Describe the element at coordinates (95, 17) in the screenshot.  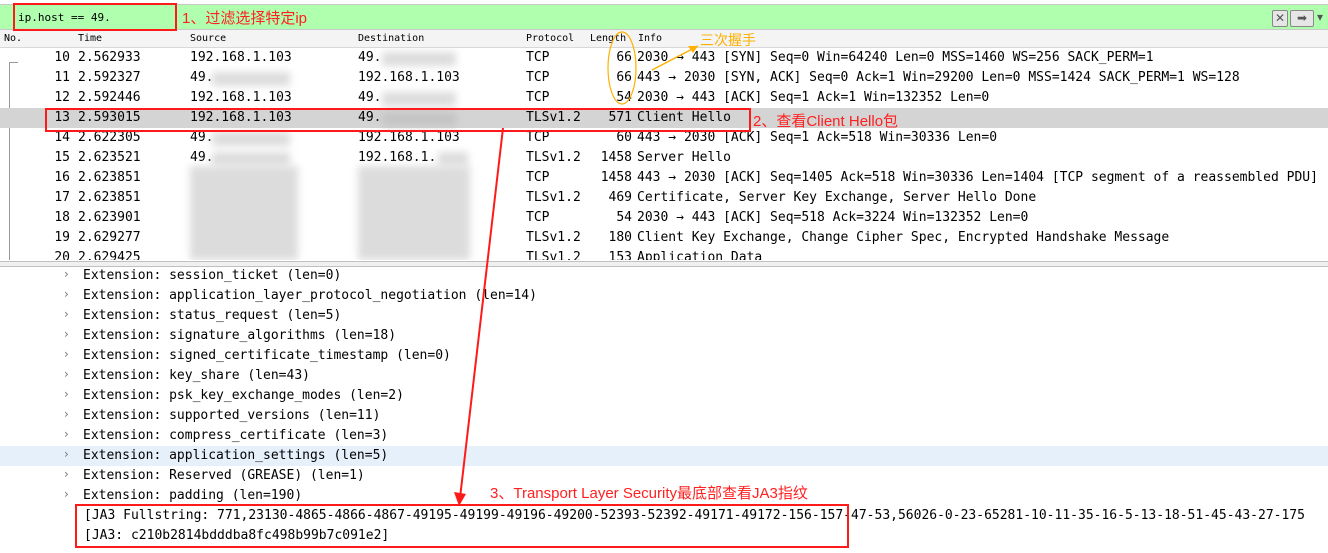
I see `highlight-filter-box` at that location.